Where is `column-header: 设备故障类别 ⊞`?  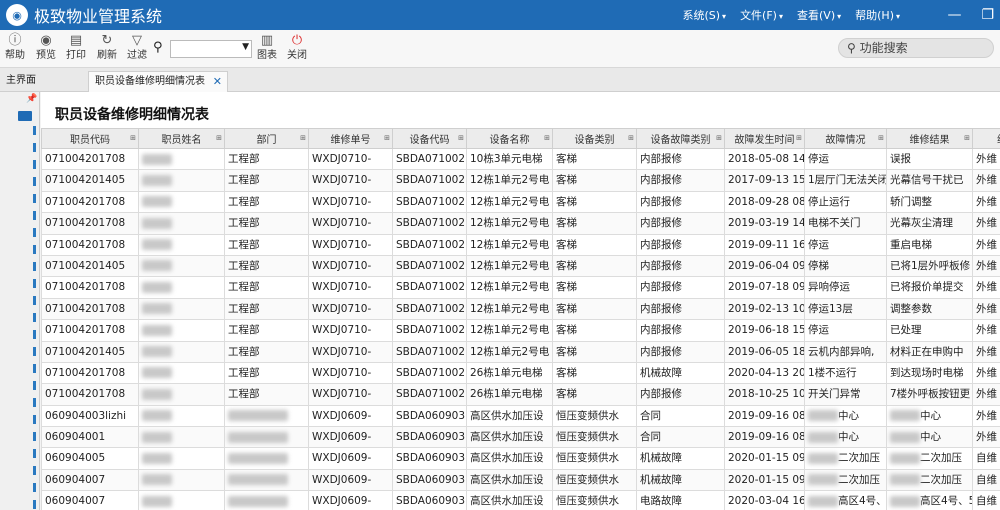
column-header: 设备故障类别 ⊞ is located at coordinates (680, 138).